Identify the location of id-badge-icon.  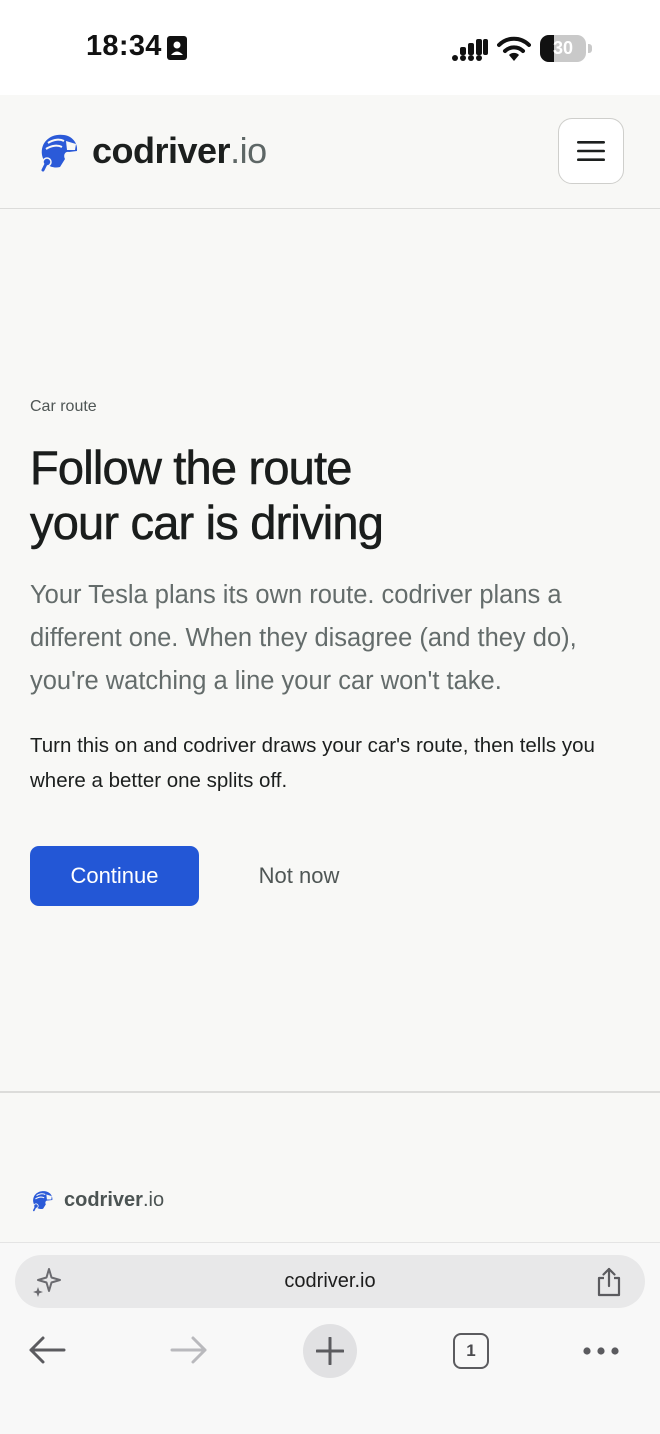
(177, 48).